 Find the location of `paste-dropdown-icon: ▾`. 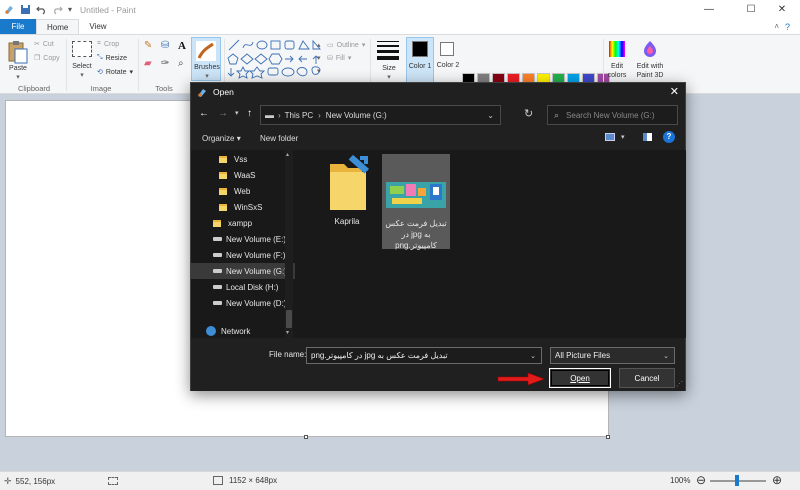

paste-dropdown-icon: ▾ is located at coordinates (18, 77).